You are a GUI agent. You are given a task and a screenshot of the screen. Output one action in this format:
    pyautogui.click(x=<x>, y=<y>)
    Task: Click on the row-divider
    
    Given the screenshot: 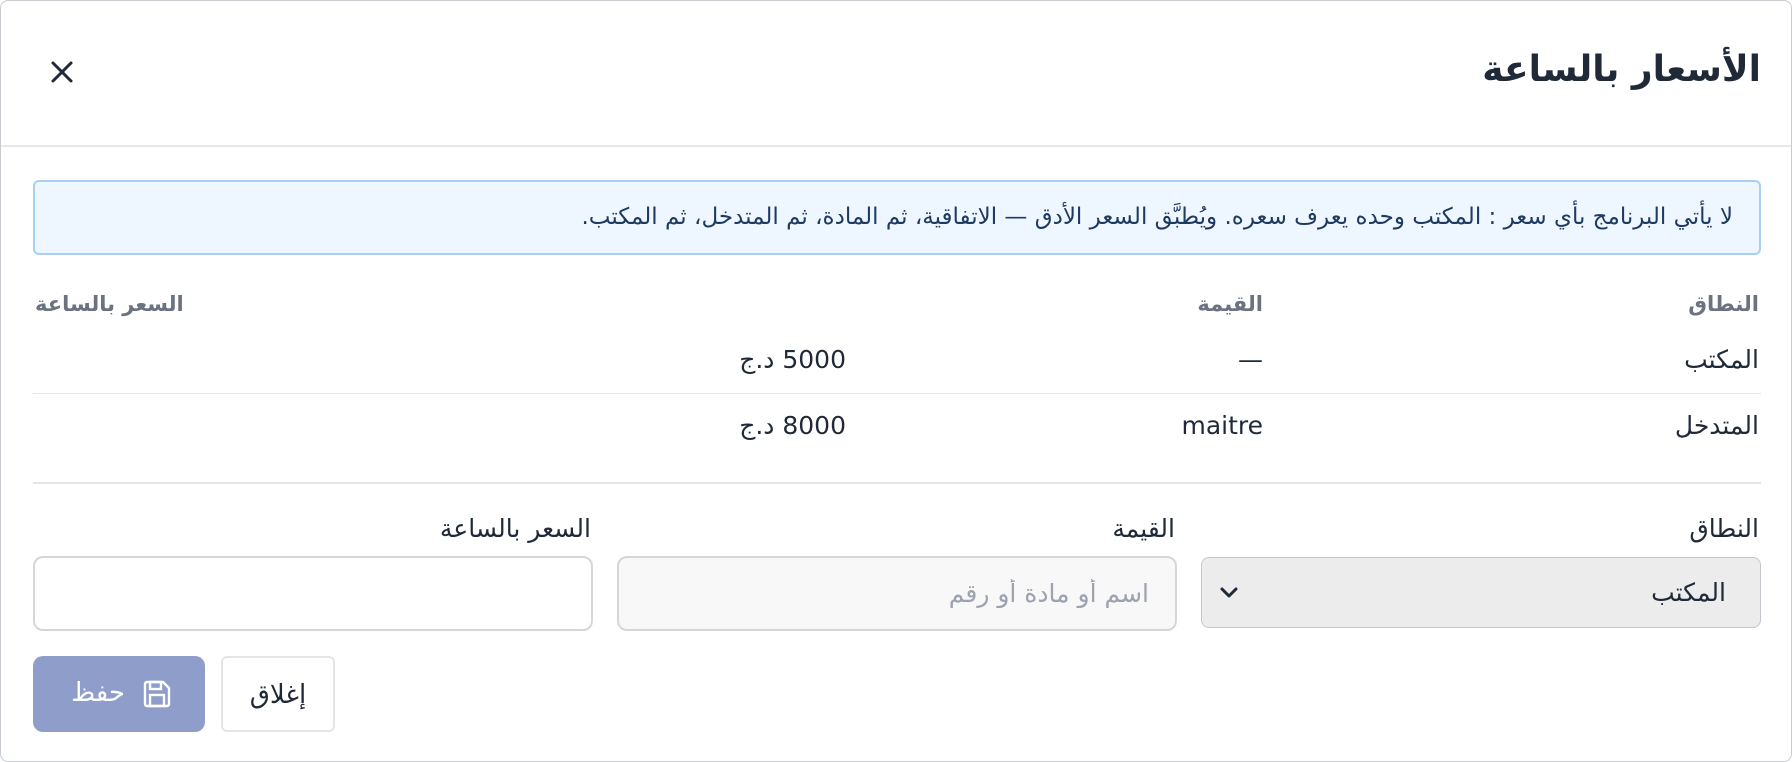 What is the action you would take?
    pyautogui.click(x=897, y=393)
    